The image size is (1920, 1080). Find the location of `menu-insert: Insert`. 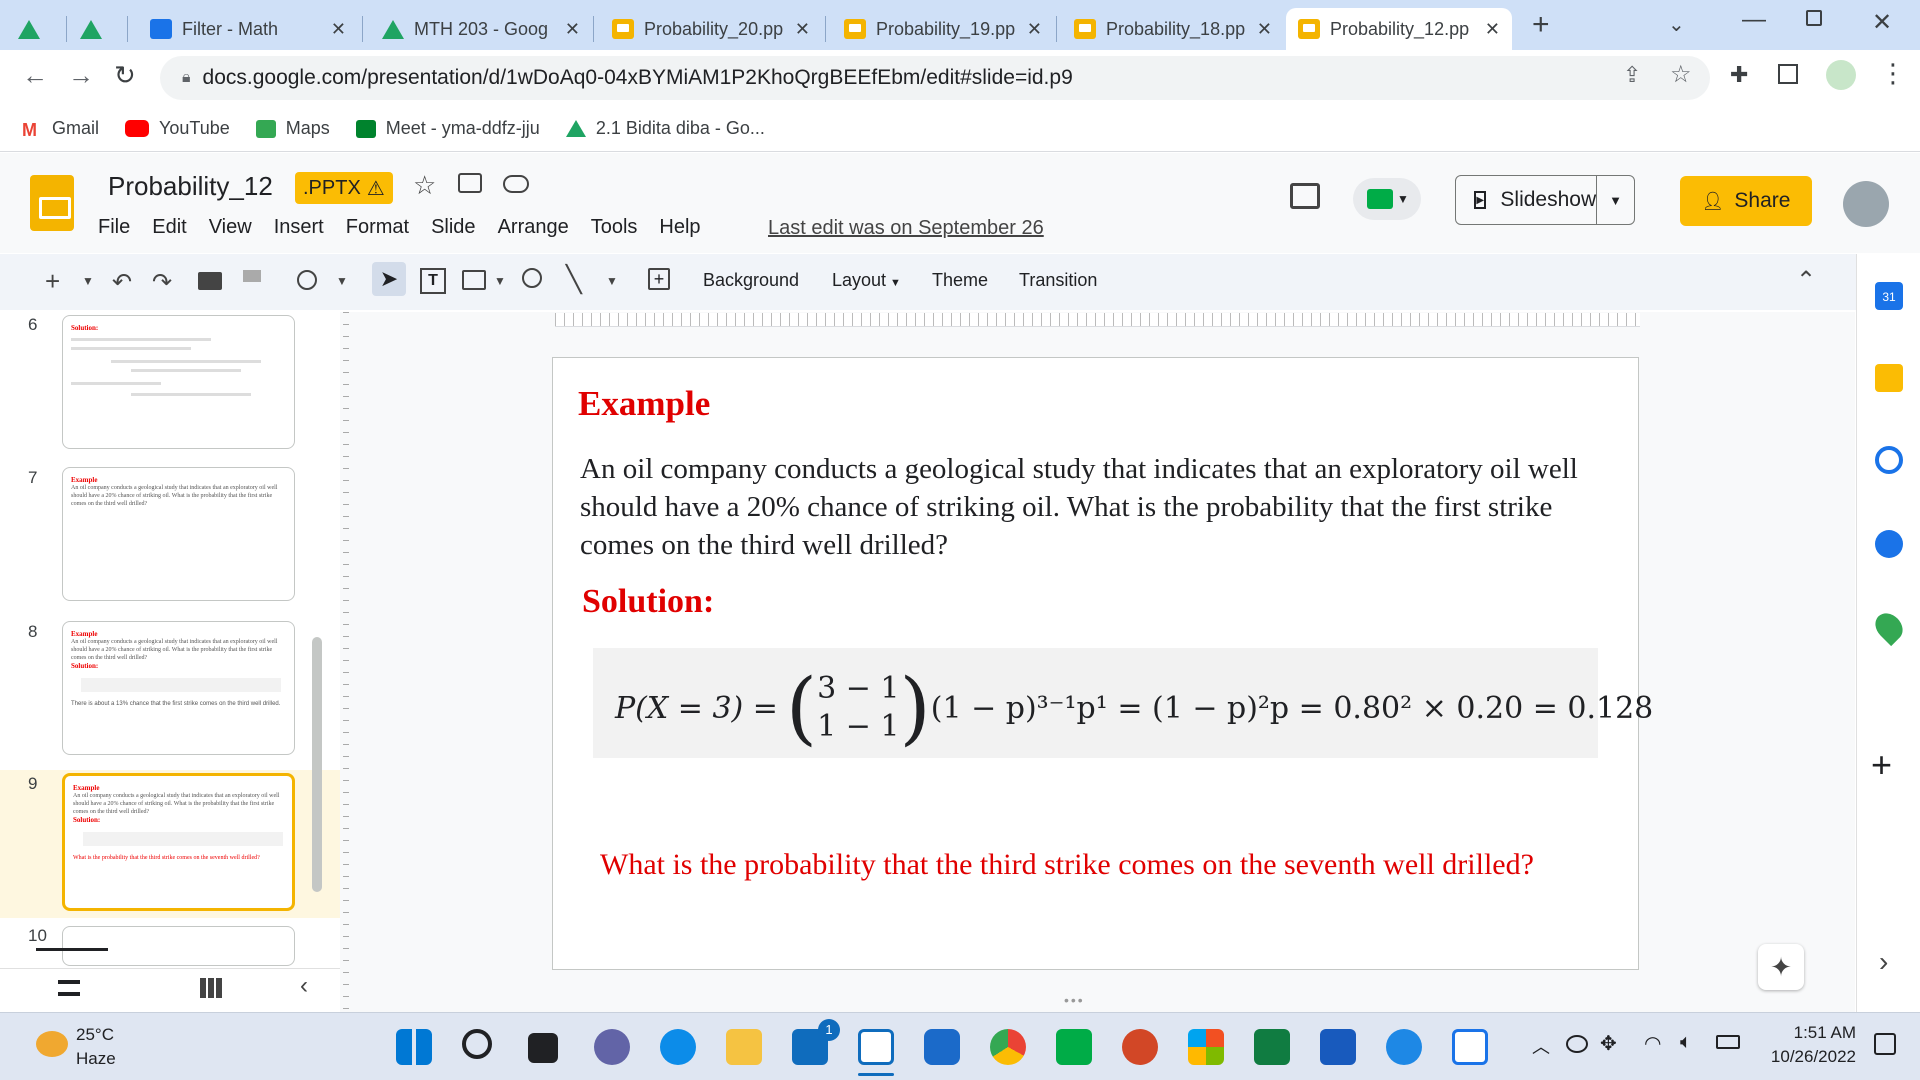

menu-insert: Insert is located at coordinates (299, 227).